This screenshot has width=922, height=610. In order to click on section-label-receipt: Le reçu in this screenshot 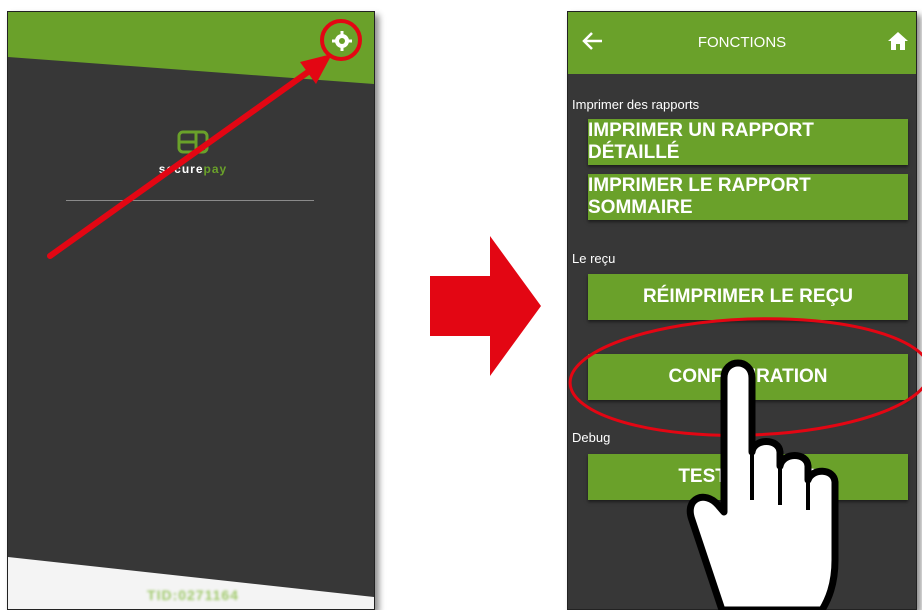, I will do `click(594, 258)`.